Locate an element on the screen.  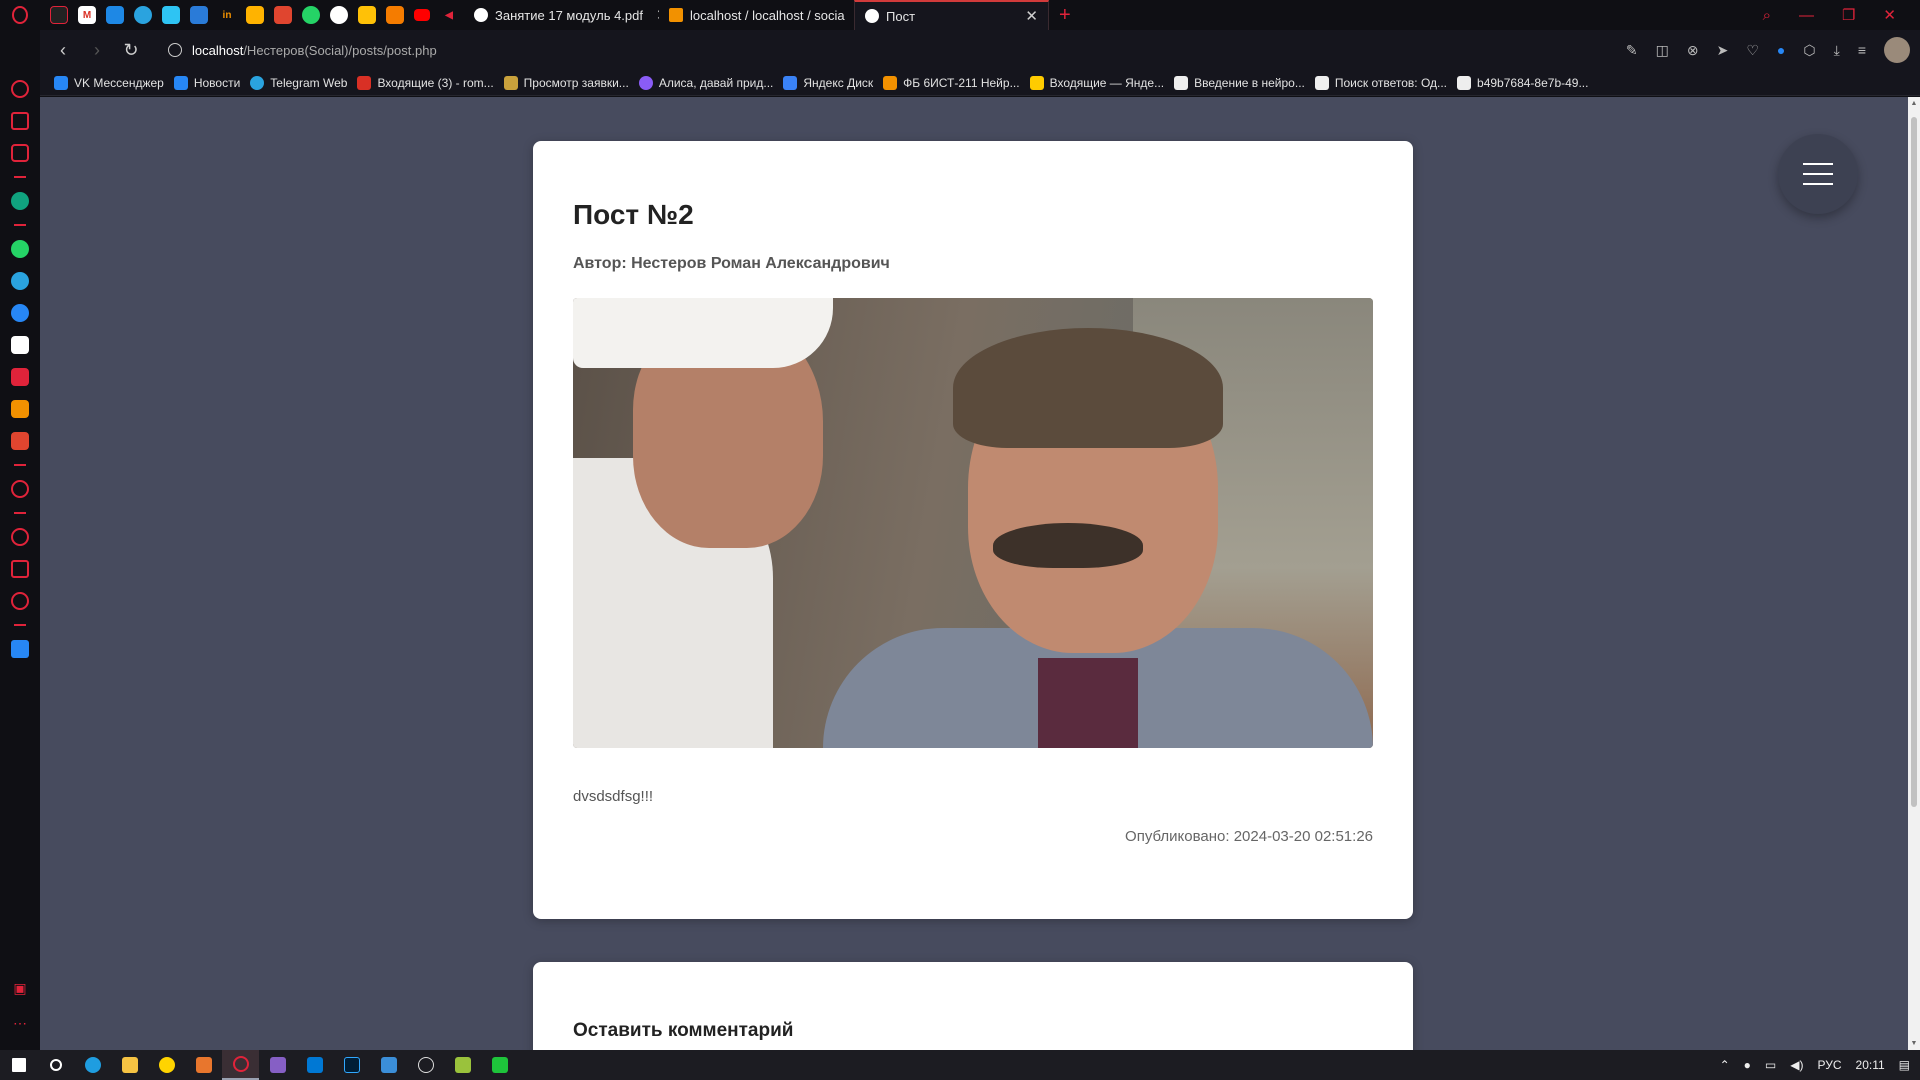
tab-pdf: Занятие 17 модуль 4.pdf ✕ is located at coordinates (561, 15).